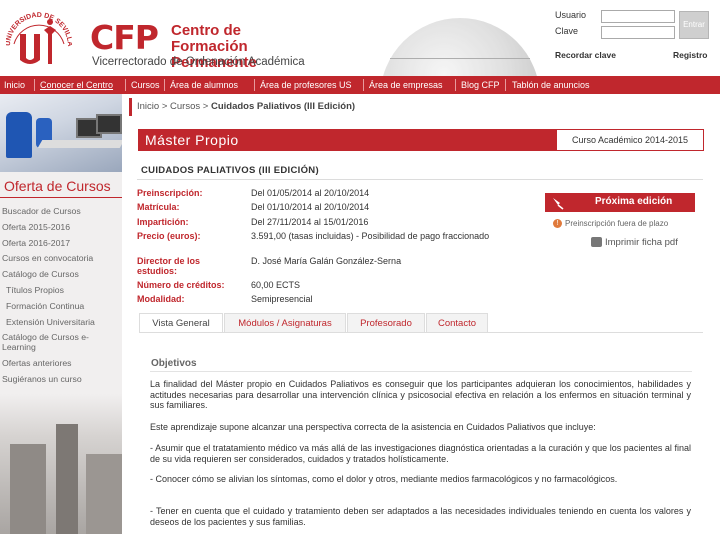  I want to click on sidebar-item-extension: Extensión Universitaria, so click(50, 322).